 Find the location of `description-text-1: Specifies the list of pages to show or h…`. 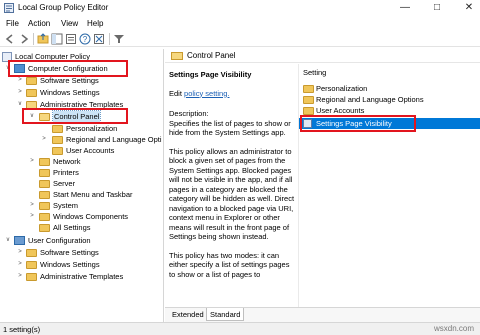

description-text-1: Specifies the list of pages to show or h… is located at coordinates (230, 128).